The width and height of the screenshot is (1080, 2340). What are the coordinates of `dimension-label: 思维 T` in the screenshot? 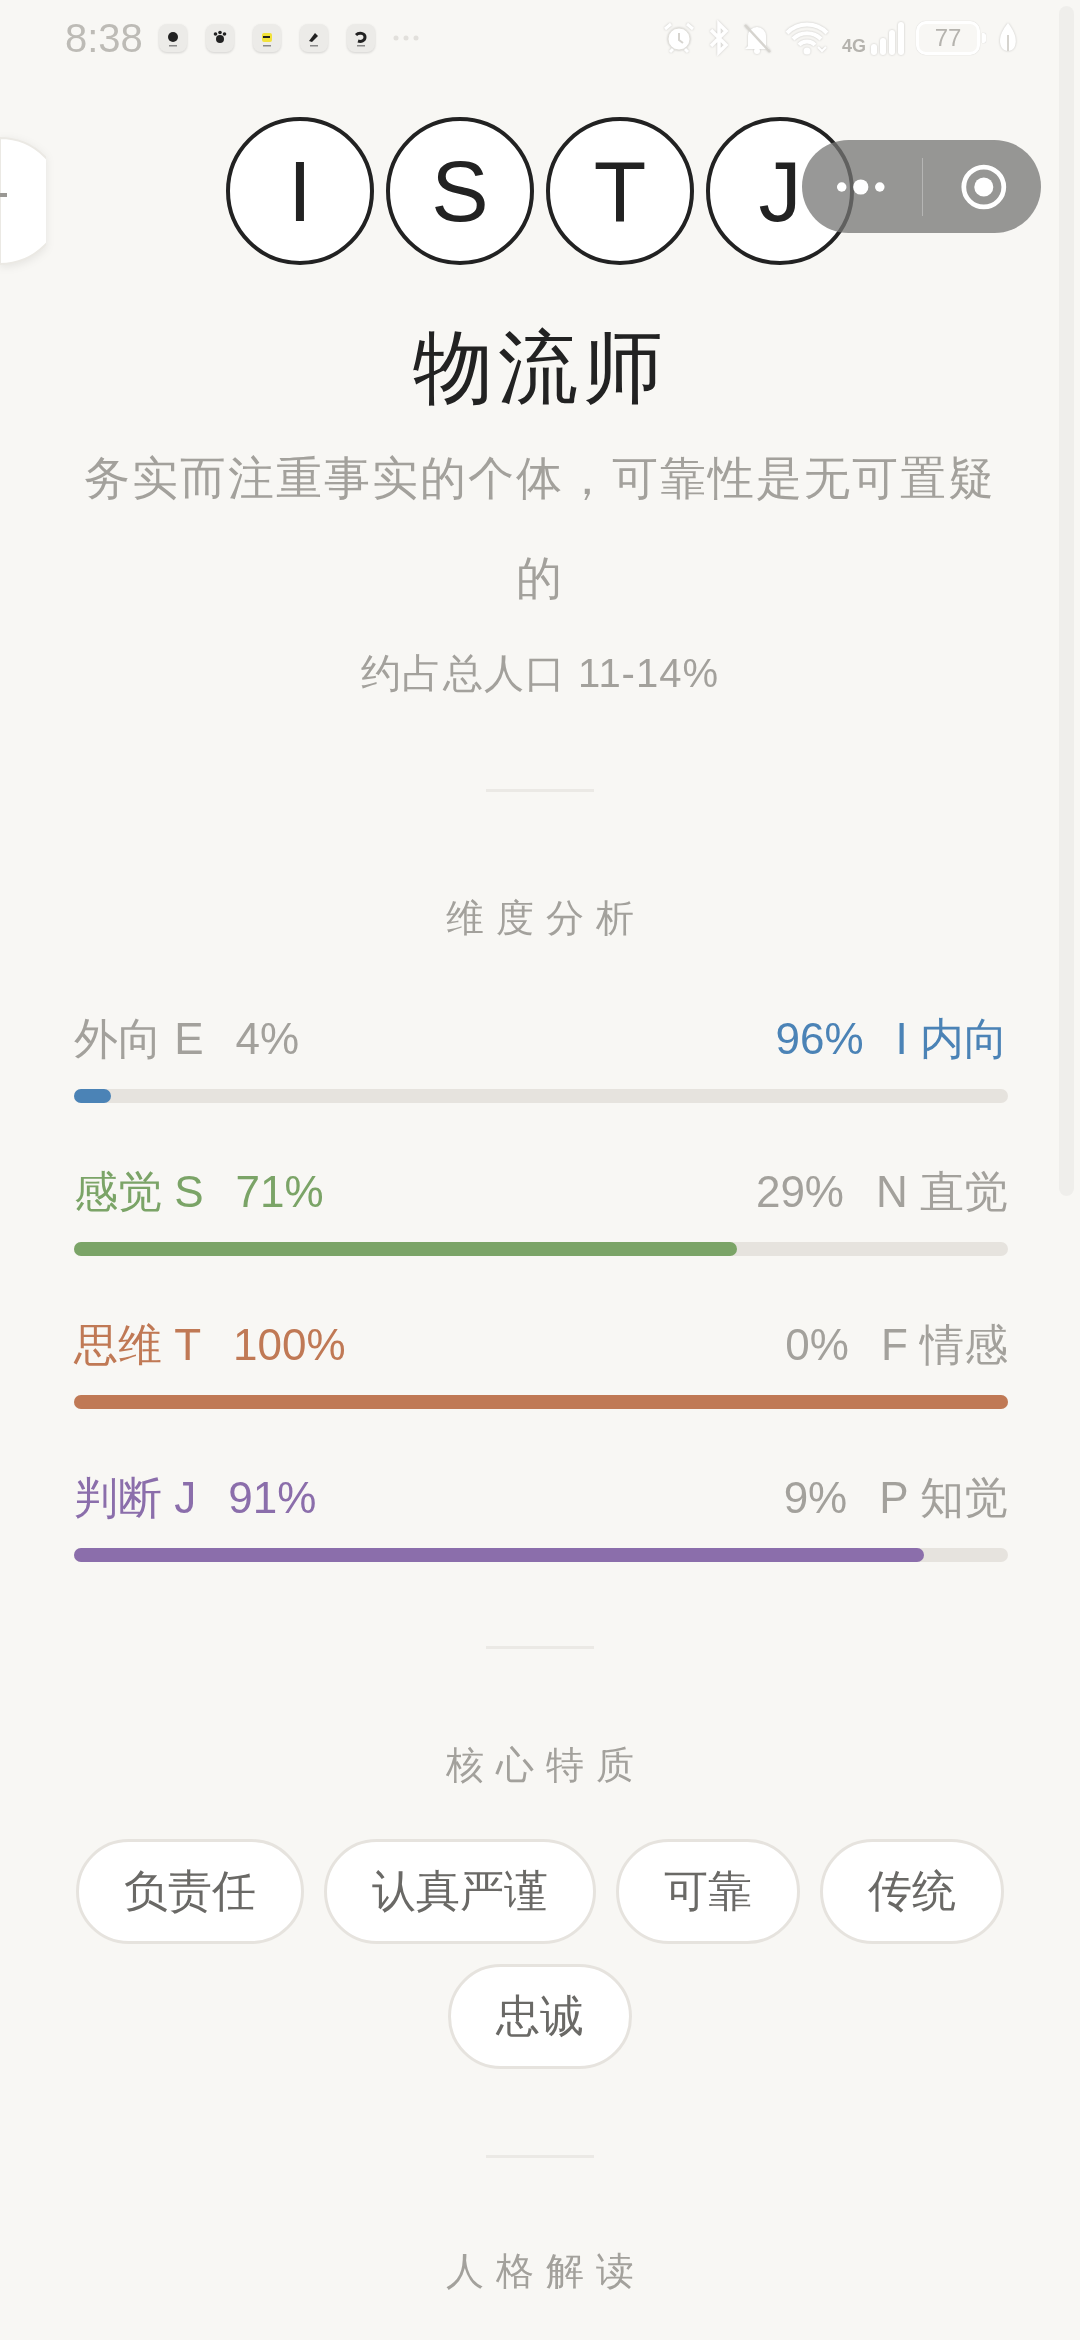 It's located at (138, 1345).